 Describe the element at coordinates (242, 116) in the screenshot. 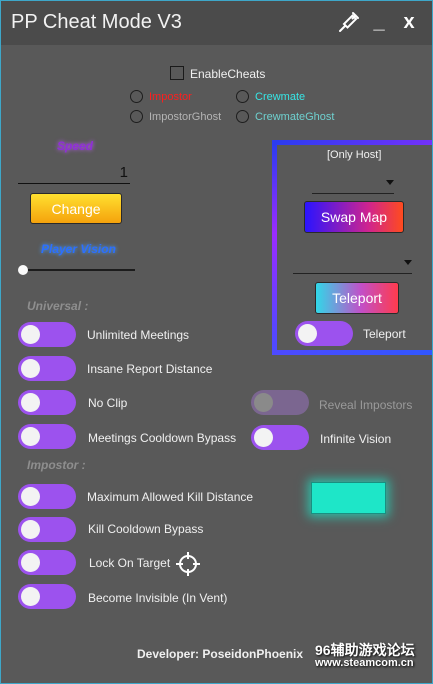

I see `radio-crewmate-ghost` at that location.